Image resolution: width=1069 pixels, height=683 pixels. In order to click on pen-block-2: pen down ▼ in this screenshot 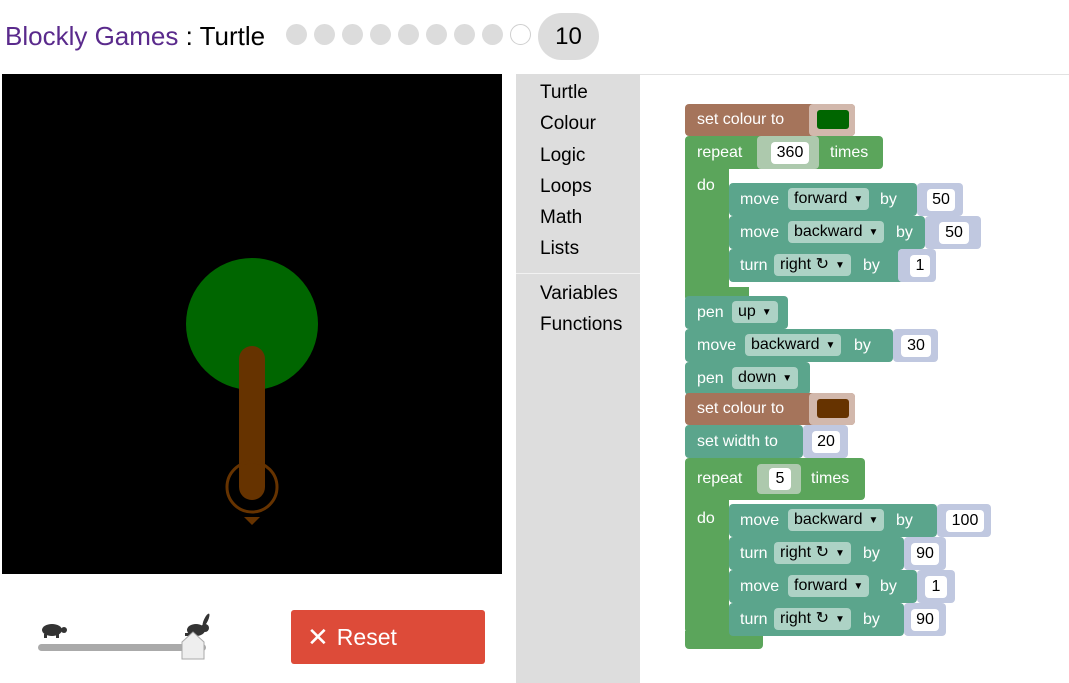, I will do `click(747, 378)`.